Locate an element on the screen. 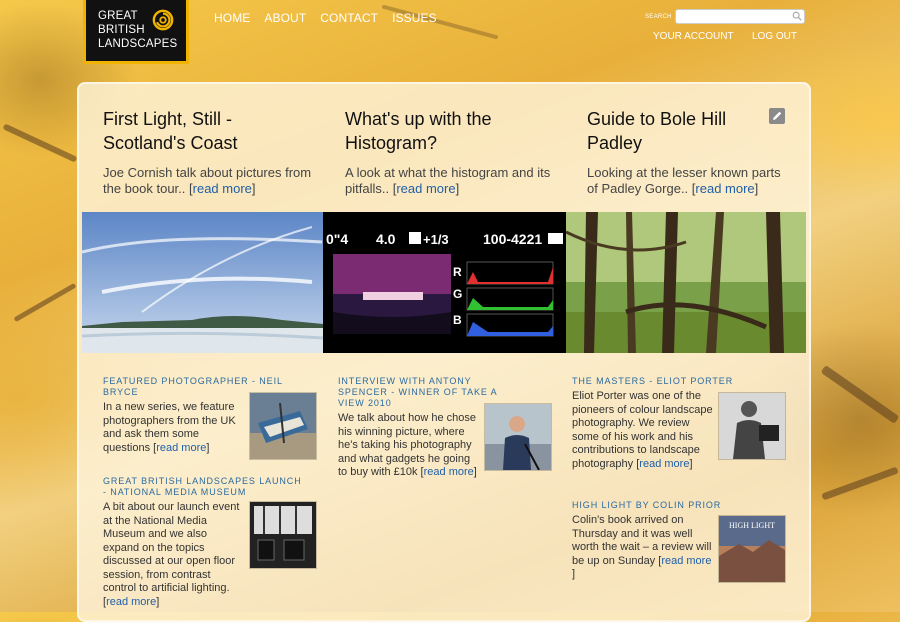 The height and width of the screenshot is (622, 900). boat-thumbnail is located at coordinates (283, 426).